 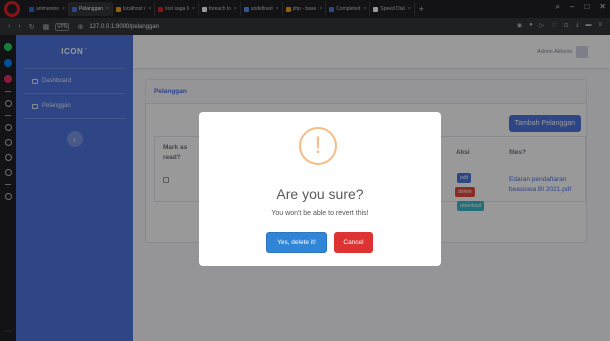 I want to click on warning-icon: !, so click(x=318, y=146).